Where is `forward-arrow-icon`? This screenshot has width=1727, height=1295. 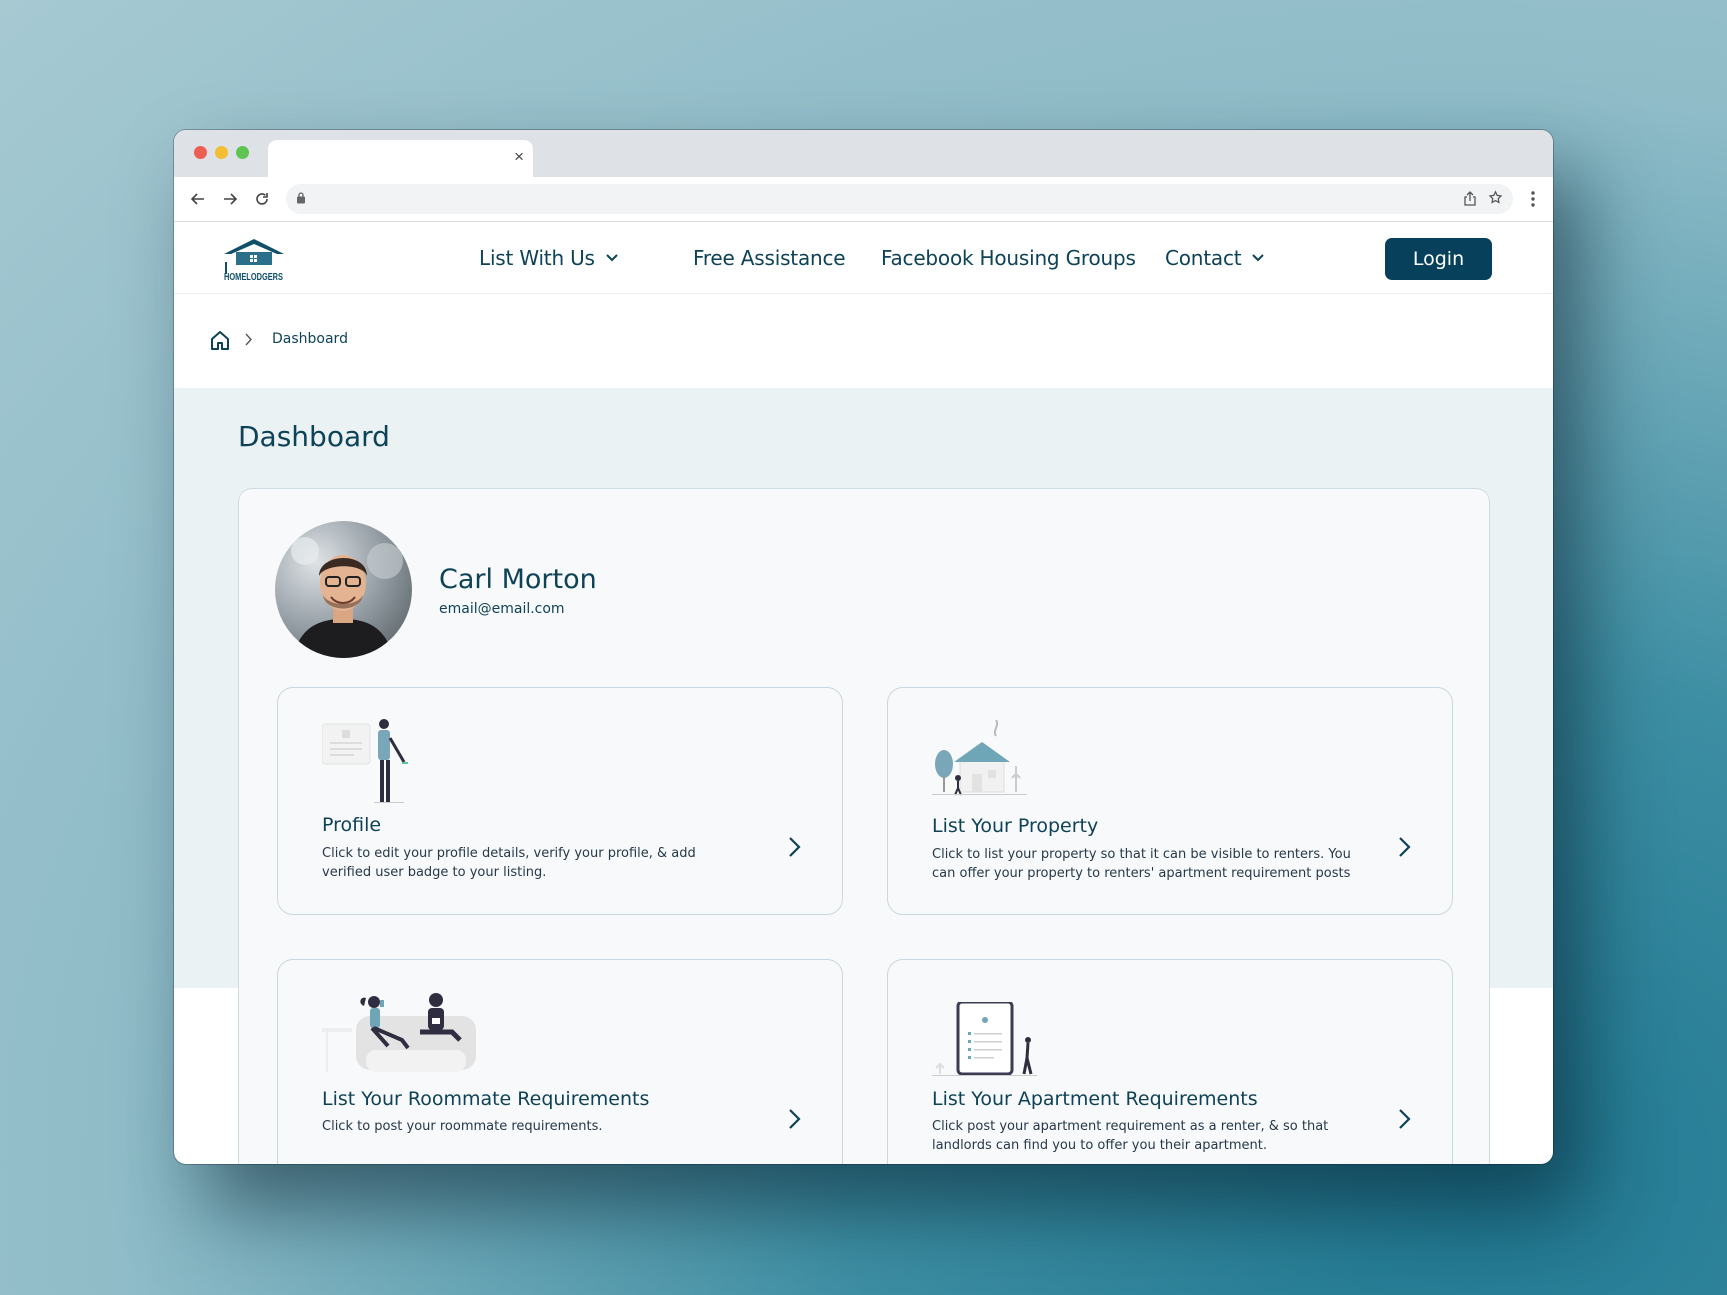
forward-arrow-icon is located at coordinates (230, 199).